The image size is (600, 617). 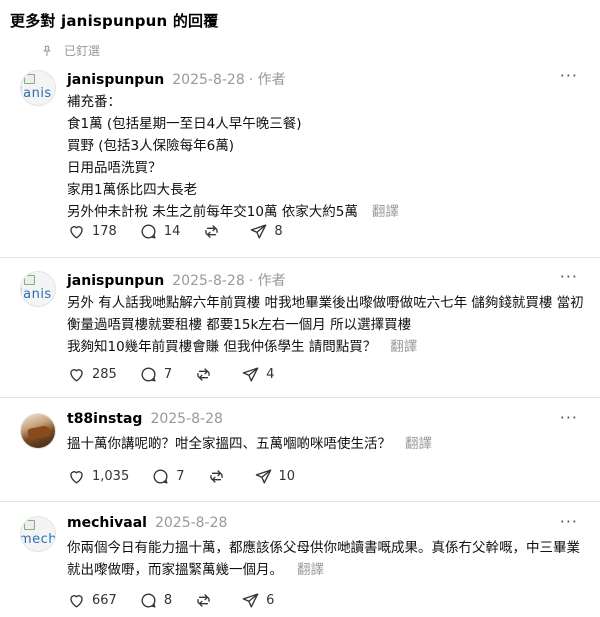 I want to click on post-body: 搵十萬你講呢啲？咁全家搵四、五萬嗰啲咪唔使生活？ 翻譯, so click(x=249, y=444).